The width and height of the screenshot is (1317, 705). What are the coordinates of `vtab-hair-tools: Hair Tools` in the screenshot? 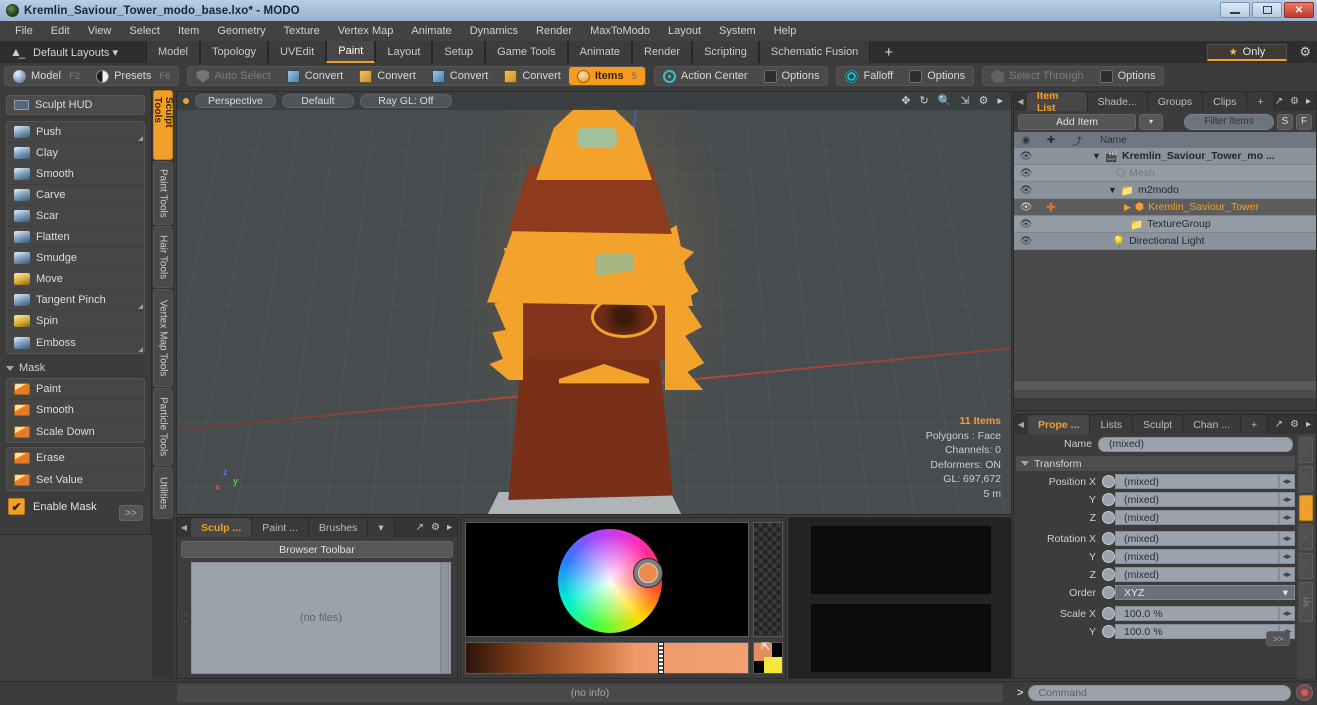 It's located at (163, 257).